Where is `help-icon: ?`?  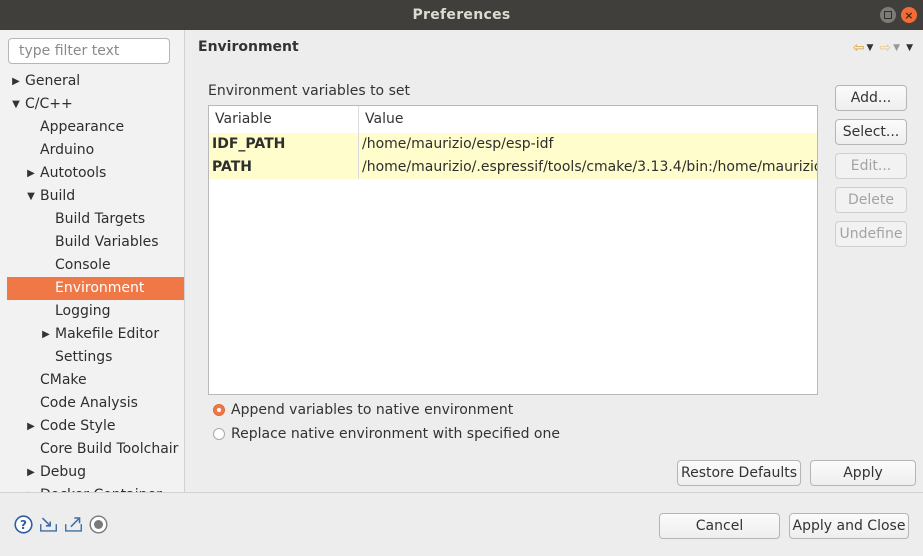
help-icon: ? is located at coordinates (23, 524).